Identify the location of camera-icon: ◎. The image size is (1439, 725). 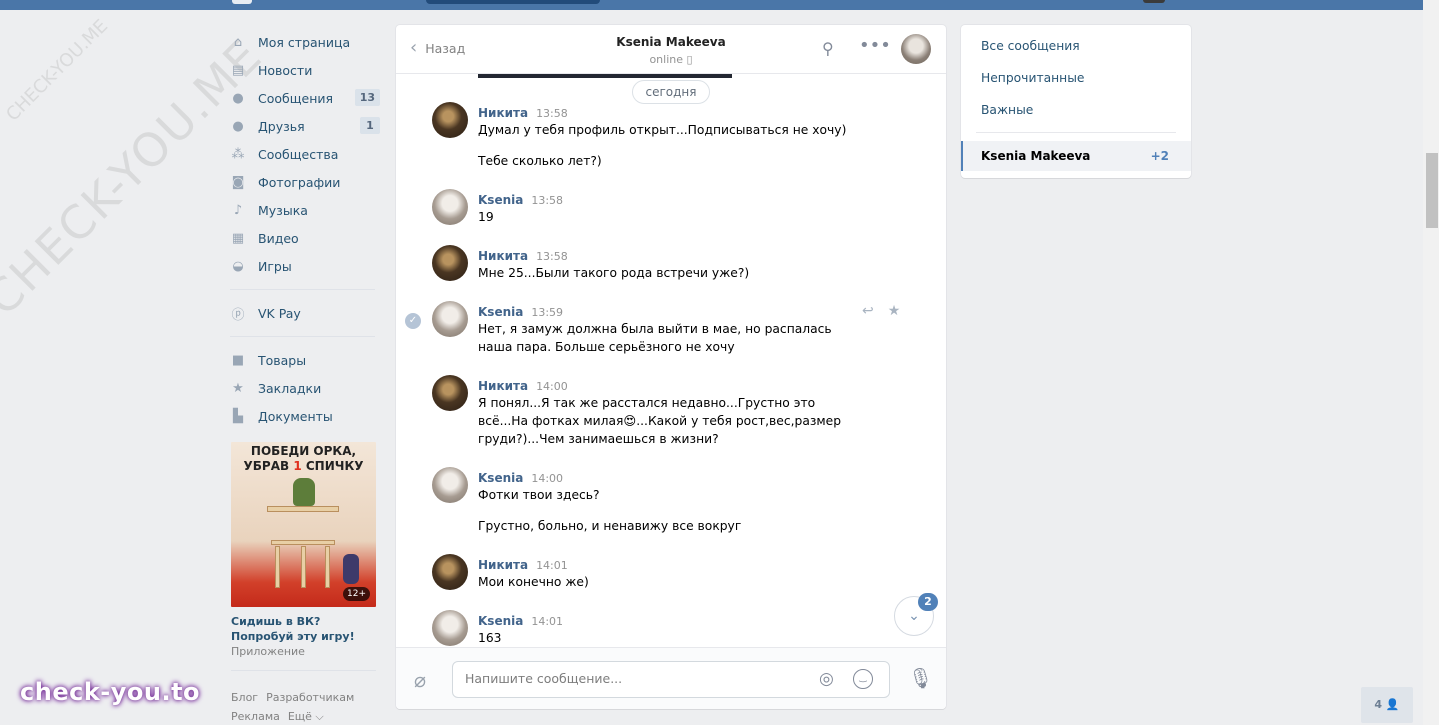
(826, 679).